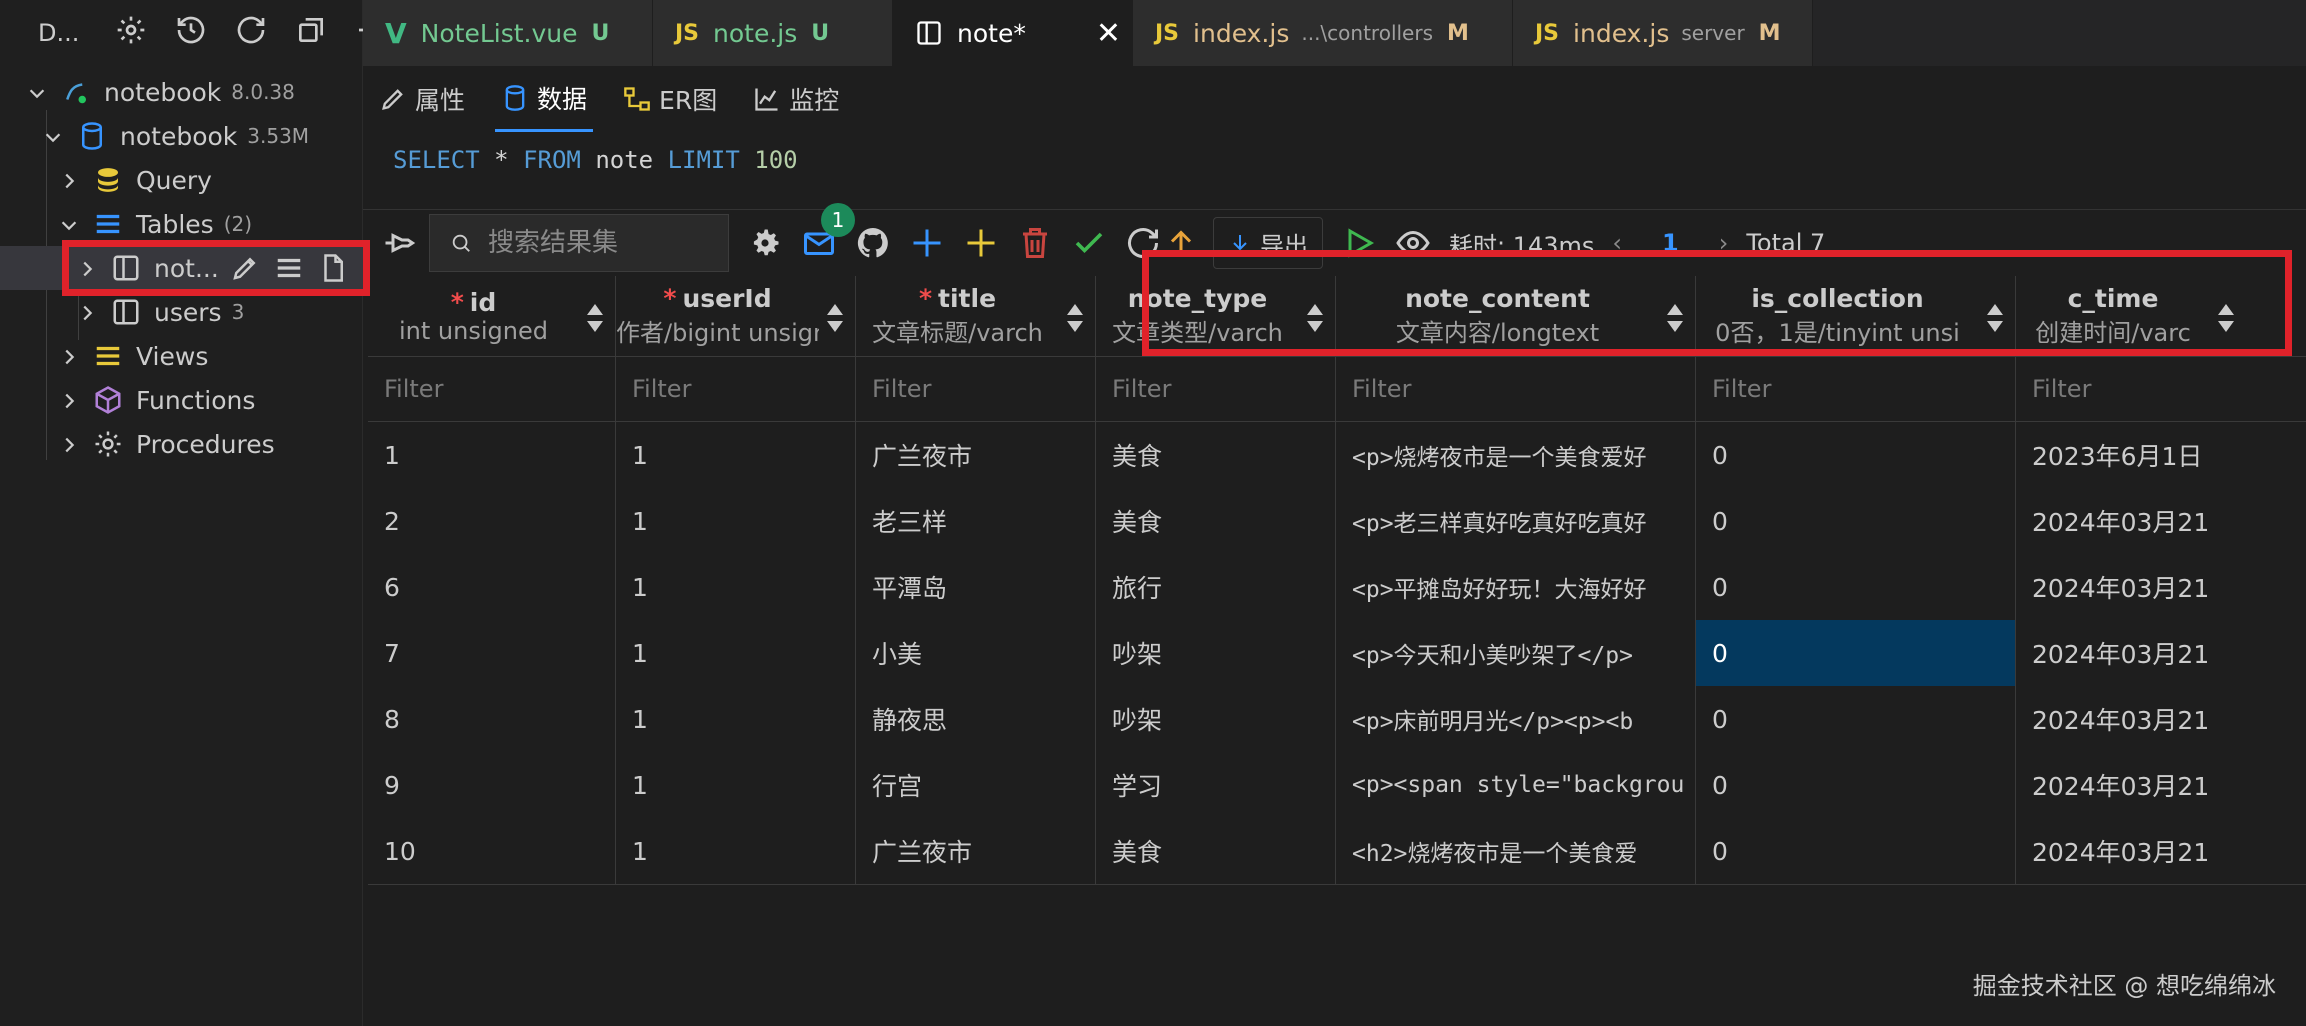 This screenshot has width=2306, height=1026. I want to click on cell-id: 7, so click(492, 653).